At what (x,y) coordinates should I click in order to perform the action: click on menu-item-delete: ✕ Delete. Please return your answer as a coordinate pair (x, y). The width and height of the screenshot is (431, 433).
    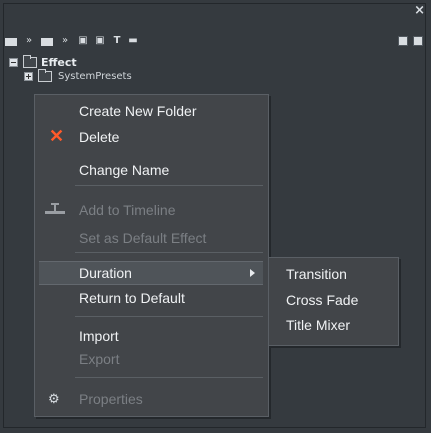
    Looking at the image, I should click on (151, 137).